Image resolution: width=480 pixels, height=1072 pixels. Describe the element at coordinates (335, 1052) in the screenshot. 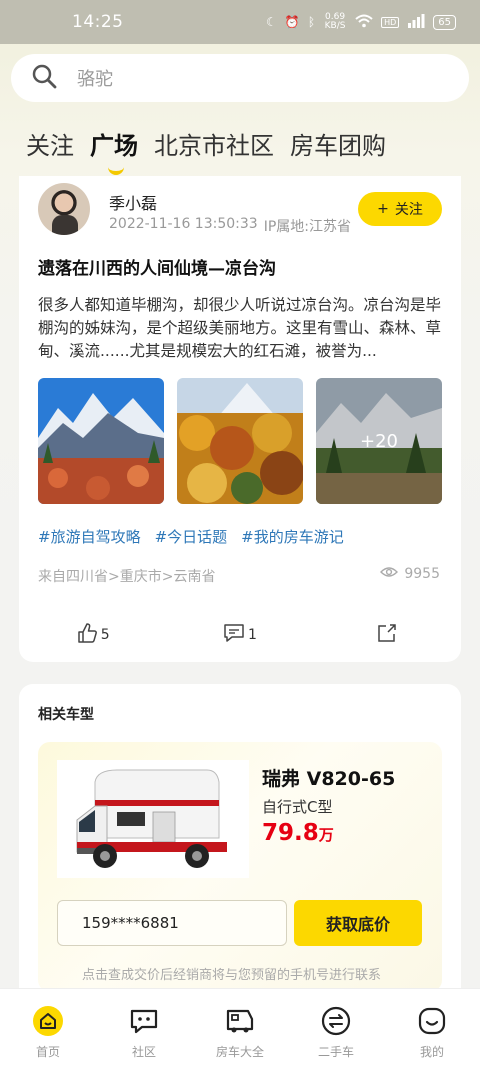

I see `nav-used-car-label: 二手车` at that location.